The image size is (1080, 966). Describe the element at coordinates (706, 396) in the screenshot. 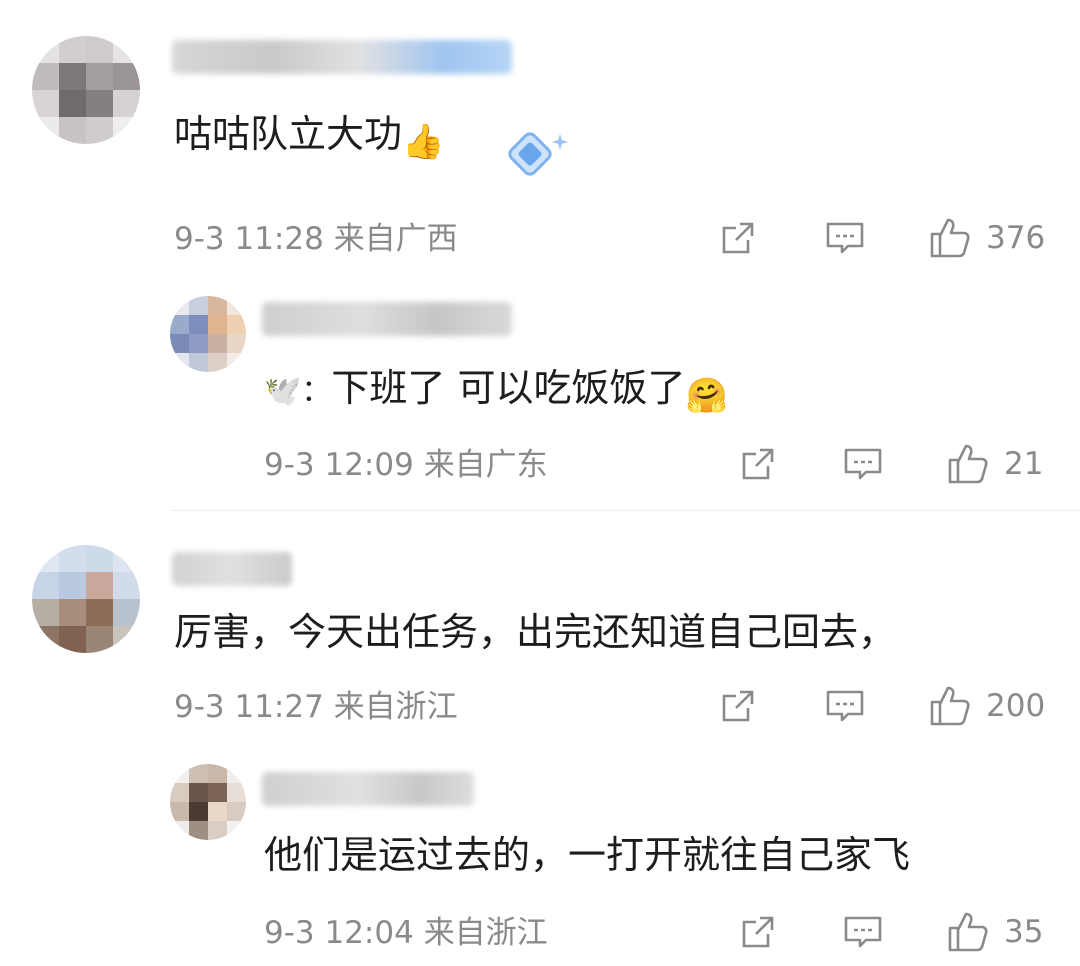

I see `hugging-emoji: 🤗` at that location.